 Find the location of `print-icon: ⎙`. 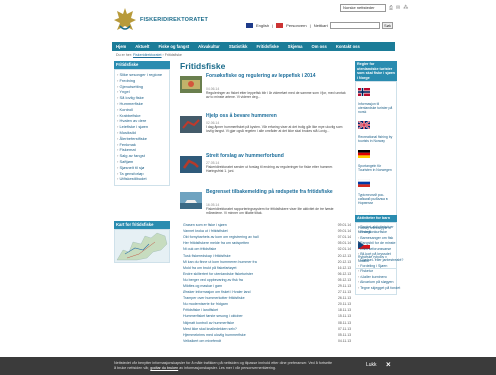

print-icon: ⎙ is located at coordinates (391, 8).